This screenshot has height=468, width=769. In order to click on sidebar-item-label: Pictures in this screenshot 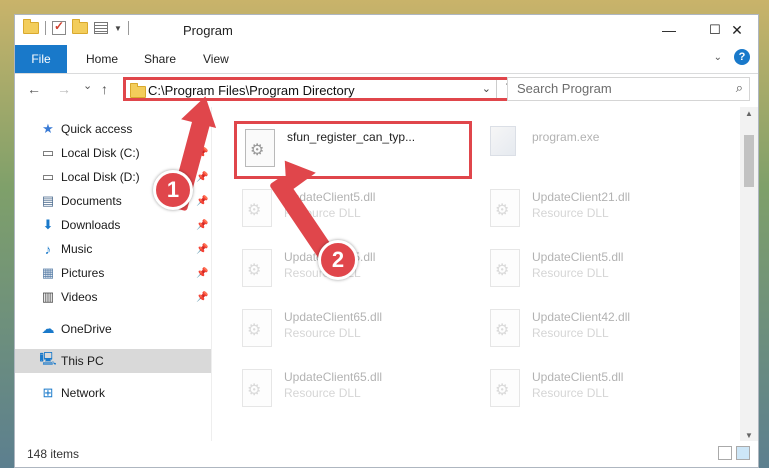, I will do `click(83, 273)`.